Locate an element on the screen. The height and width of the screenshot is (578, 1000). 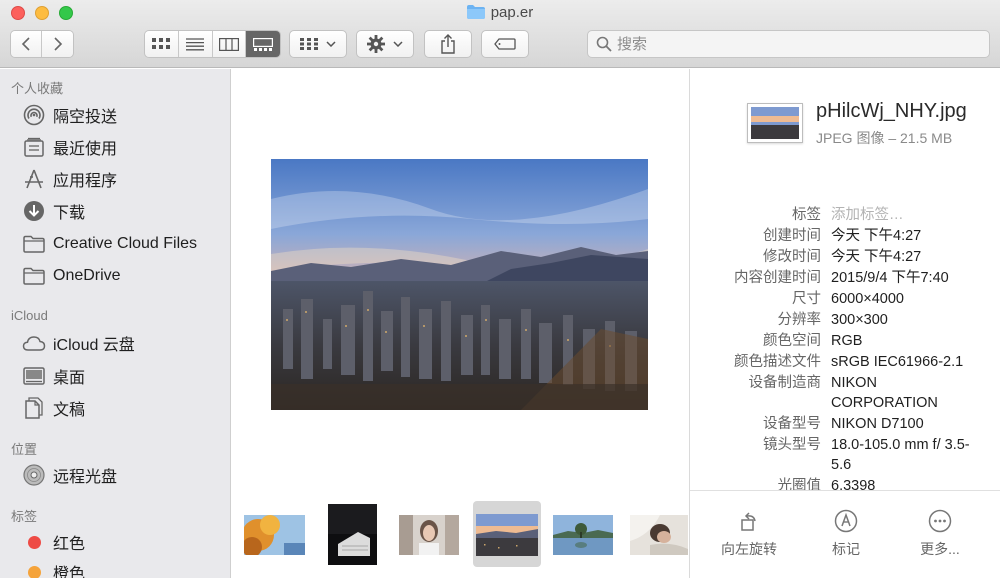
metadata-key: 内容创建时间 is located at coordinates (777, 278).